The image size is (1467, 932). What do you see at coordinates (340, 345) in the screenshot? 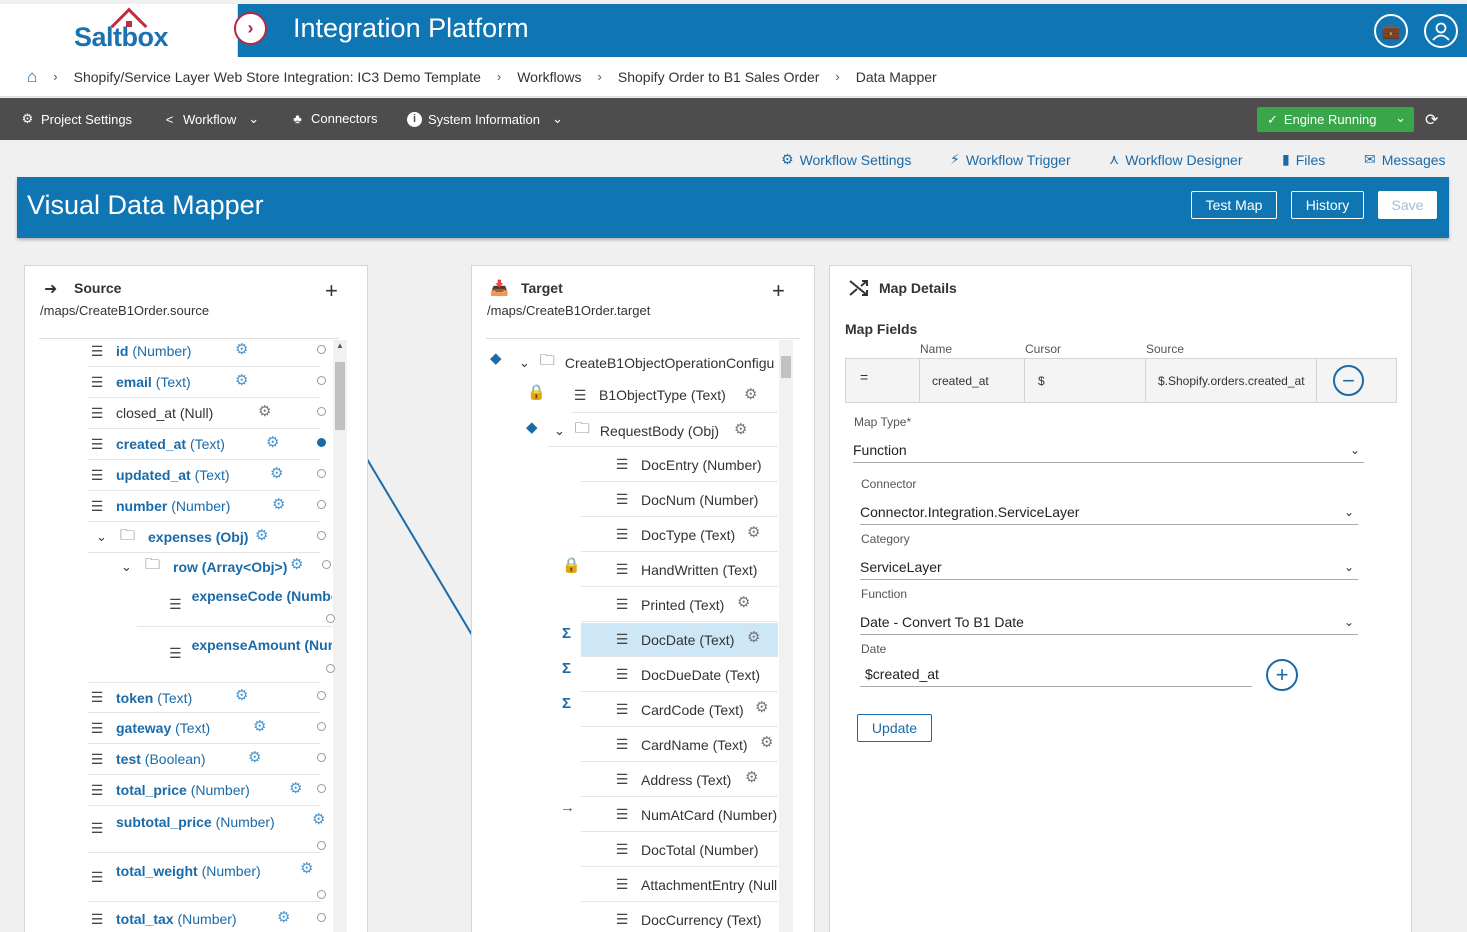
I see `scroll-up-icon: ▲` at bounding box center [340, 345].